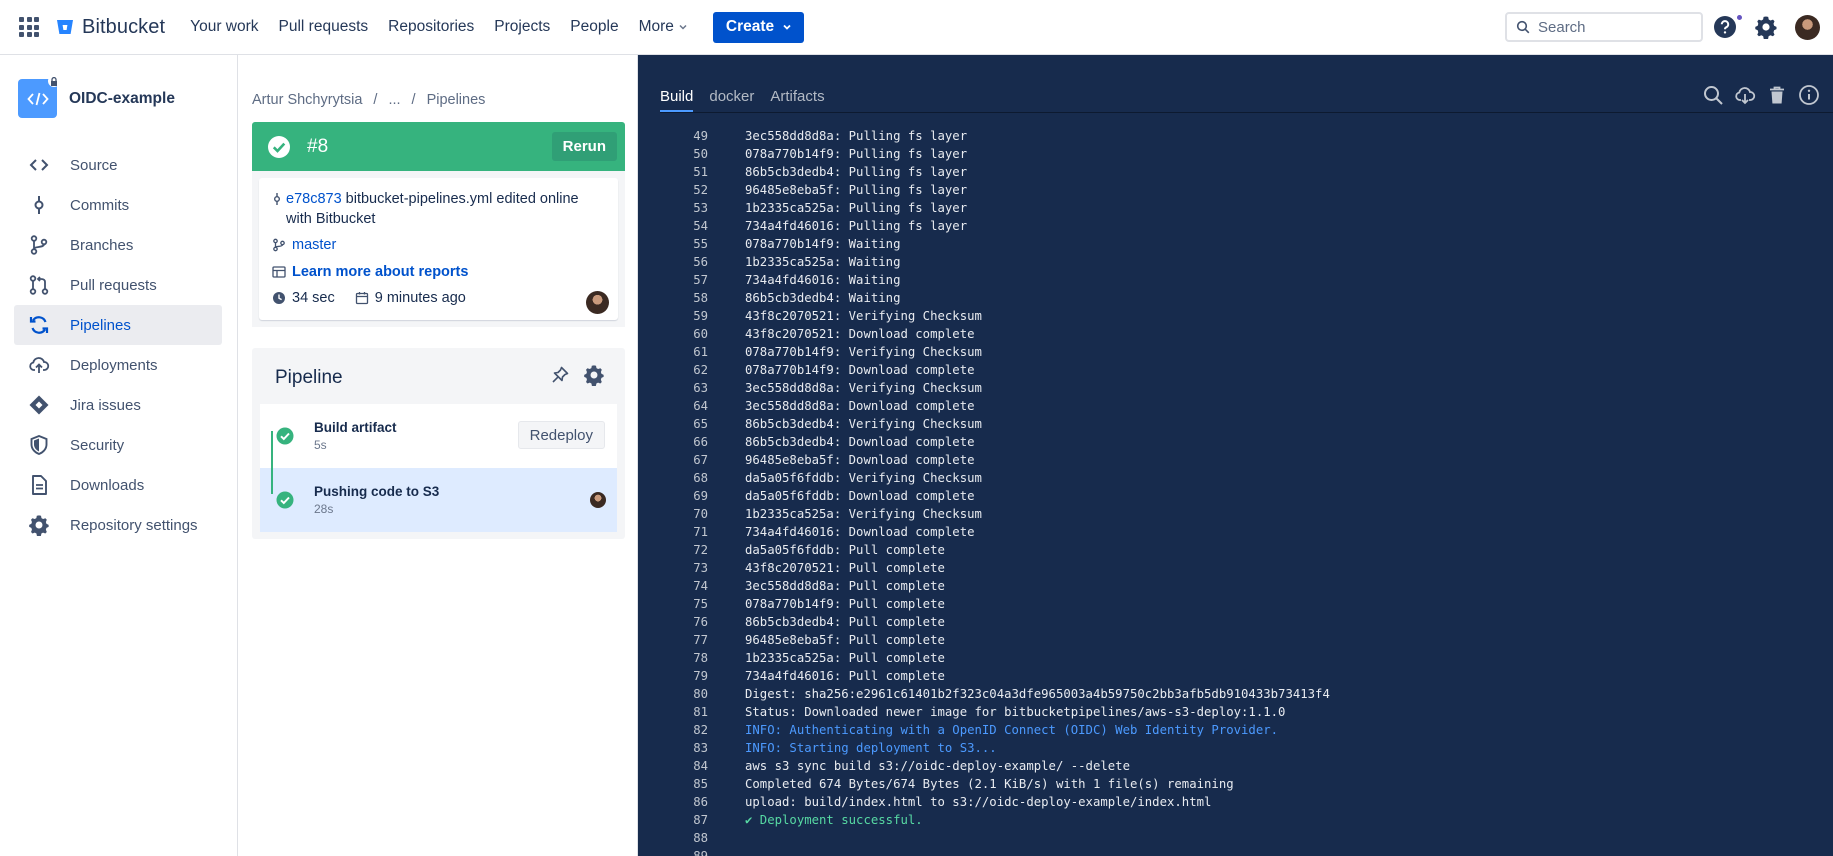 The image size is (1833, 856). Describe the element at coordinates (860, 334) in the screenshot. I see `log-line-text: 43f8c2070521: Download complete` at that location.